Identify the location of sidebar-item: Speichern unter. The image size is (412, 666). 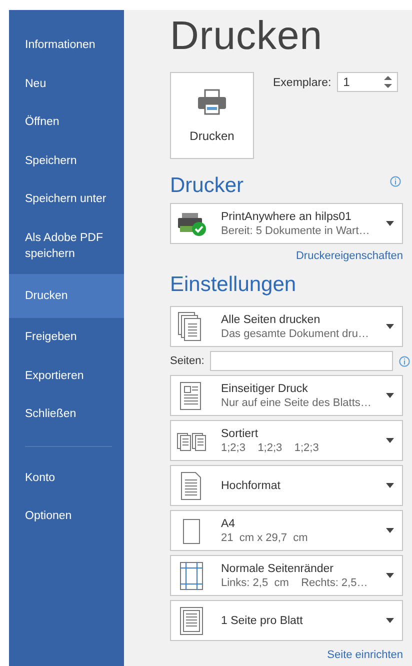
(66, 199).